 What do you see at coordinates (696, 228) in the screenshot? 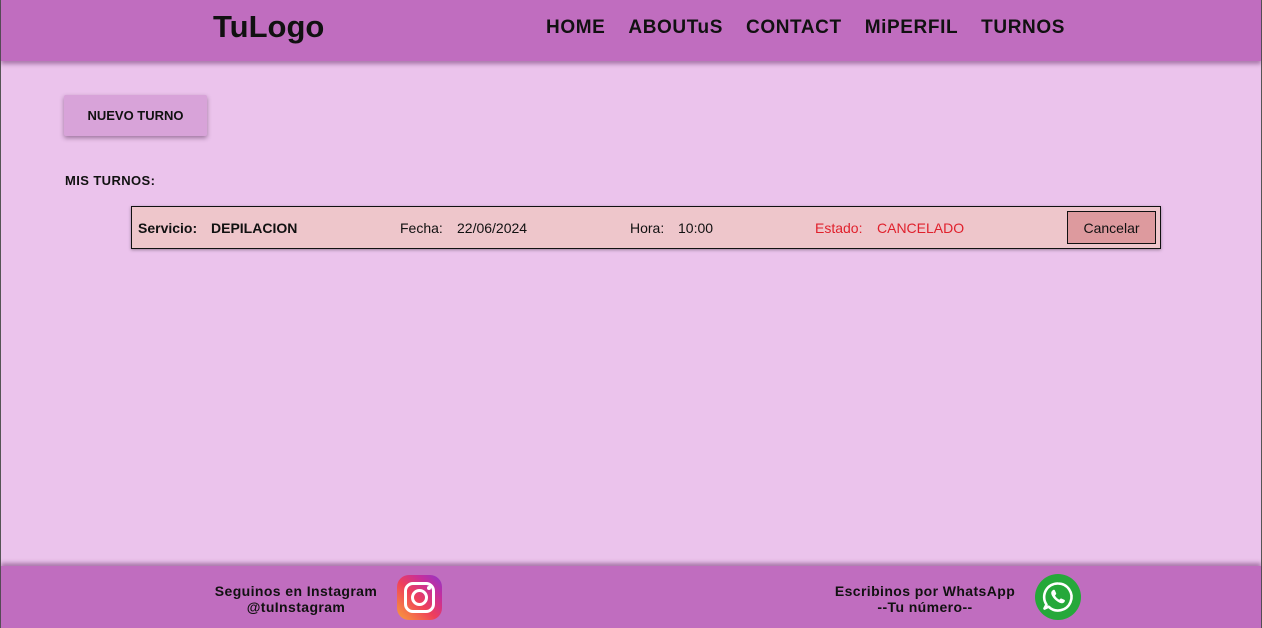
I see `hora-value: 10:00` at bounding box center [696, 228].